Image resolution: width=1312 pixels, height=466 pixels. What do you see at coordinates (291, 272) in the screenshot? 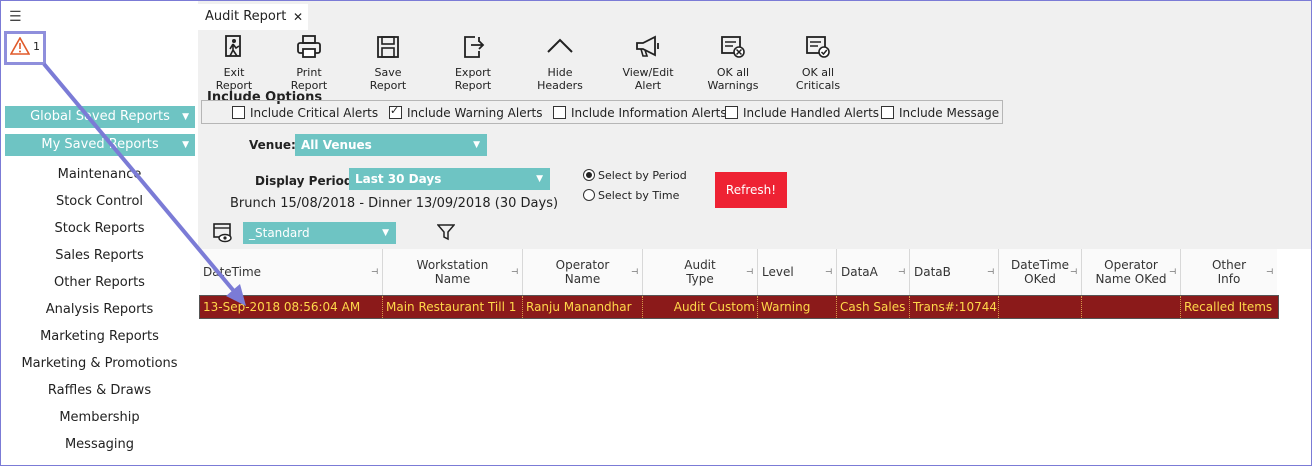
I see `column-header-datetime: DateTime ⊣` at bounding box center [291, 272].